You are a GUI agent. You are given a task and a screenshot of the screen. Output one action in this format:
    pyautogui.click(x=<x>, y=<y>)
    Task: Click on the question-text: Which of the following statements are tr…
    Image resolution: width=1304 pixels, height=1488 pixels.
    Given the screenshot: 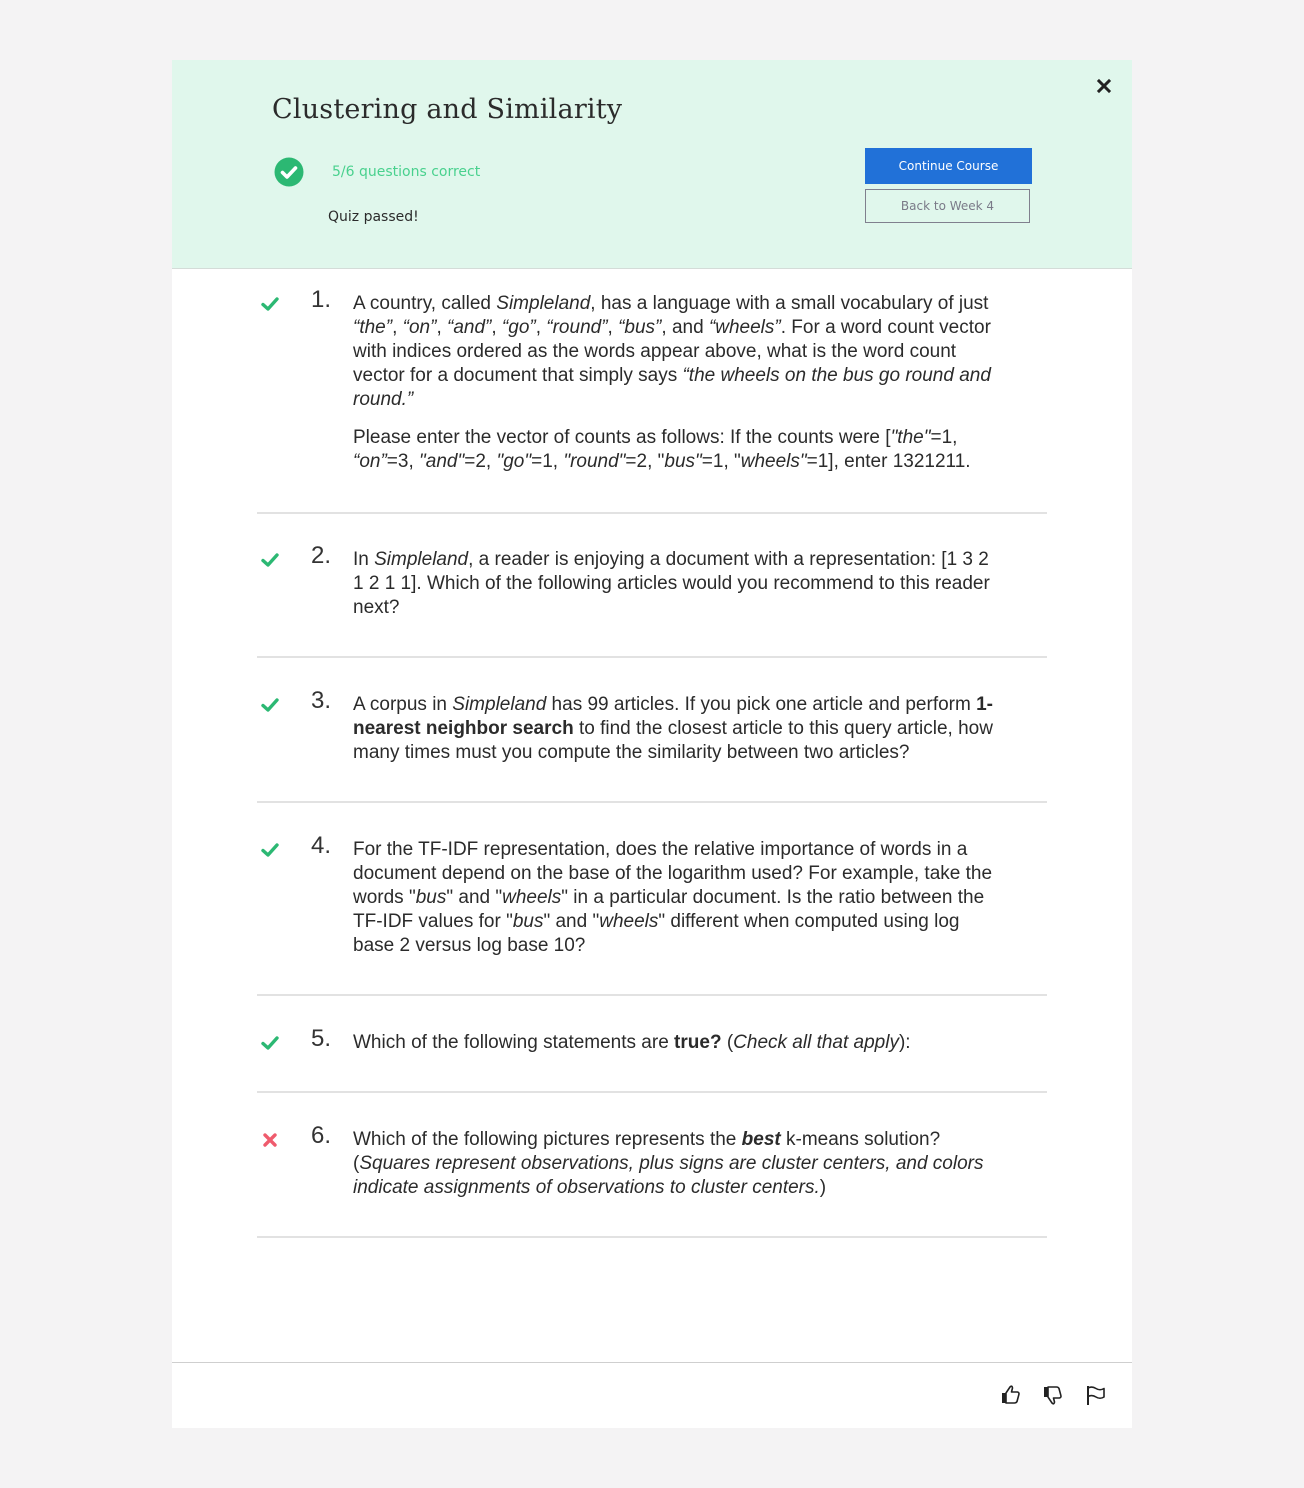 What is the action you would take?
    pyautogui.click(x=678, y=1043)
    